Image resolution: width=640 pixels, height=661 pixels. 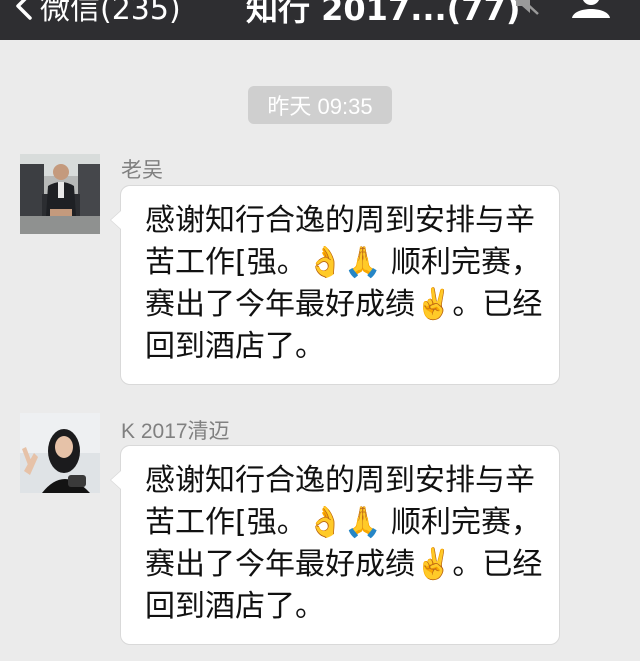 I want to click on chat-title: 知行 2017...(77), so click(x=383, y=14).